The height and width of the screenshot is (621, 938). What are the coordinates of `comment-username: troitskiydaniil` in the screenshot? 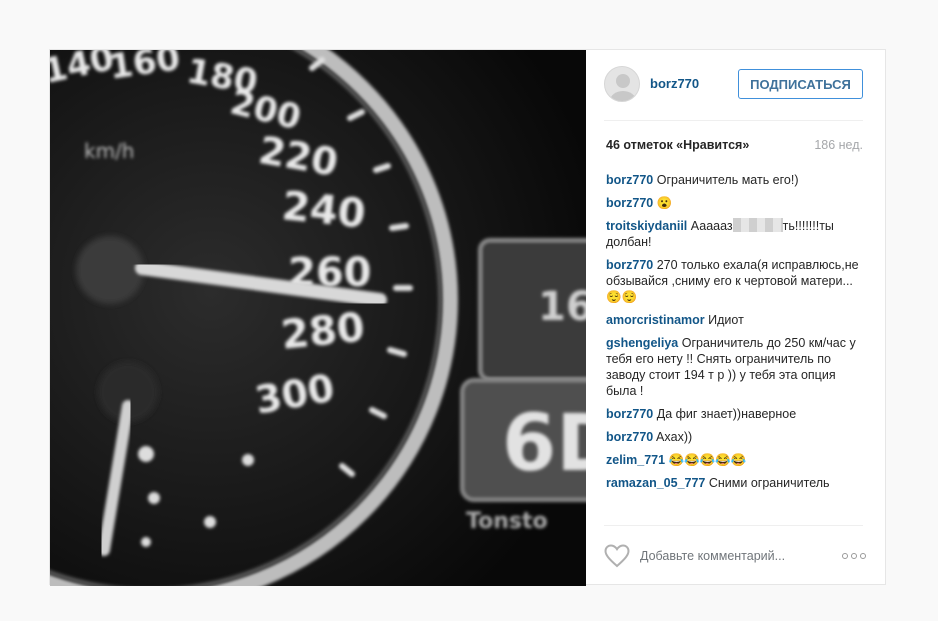 It's located at (646, 226).